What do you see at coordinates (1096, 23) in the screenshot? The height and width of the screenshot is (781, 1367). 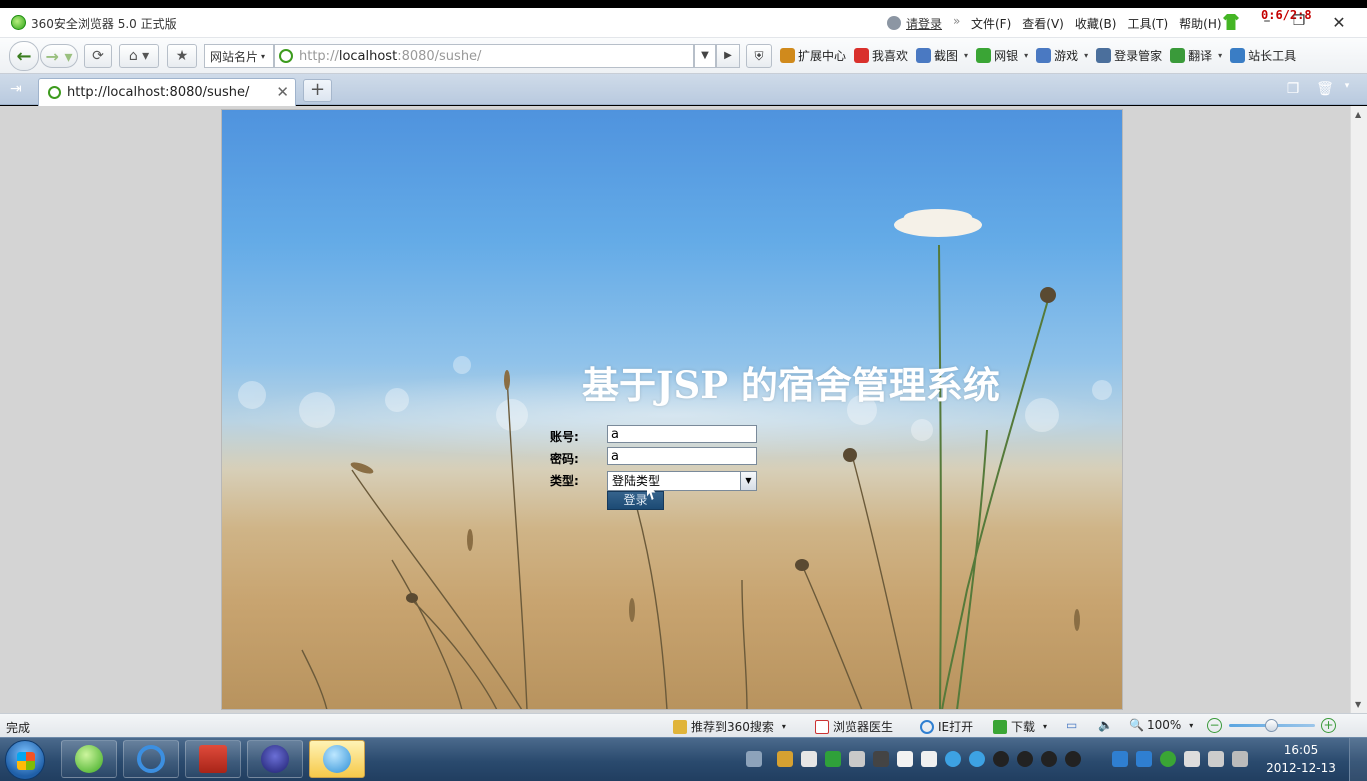 I see `menu-favorites: 收藏(B)` at bounding box center [1096, 23].